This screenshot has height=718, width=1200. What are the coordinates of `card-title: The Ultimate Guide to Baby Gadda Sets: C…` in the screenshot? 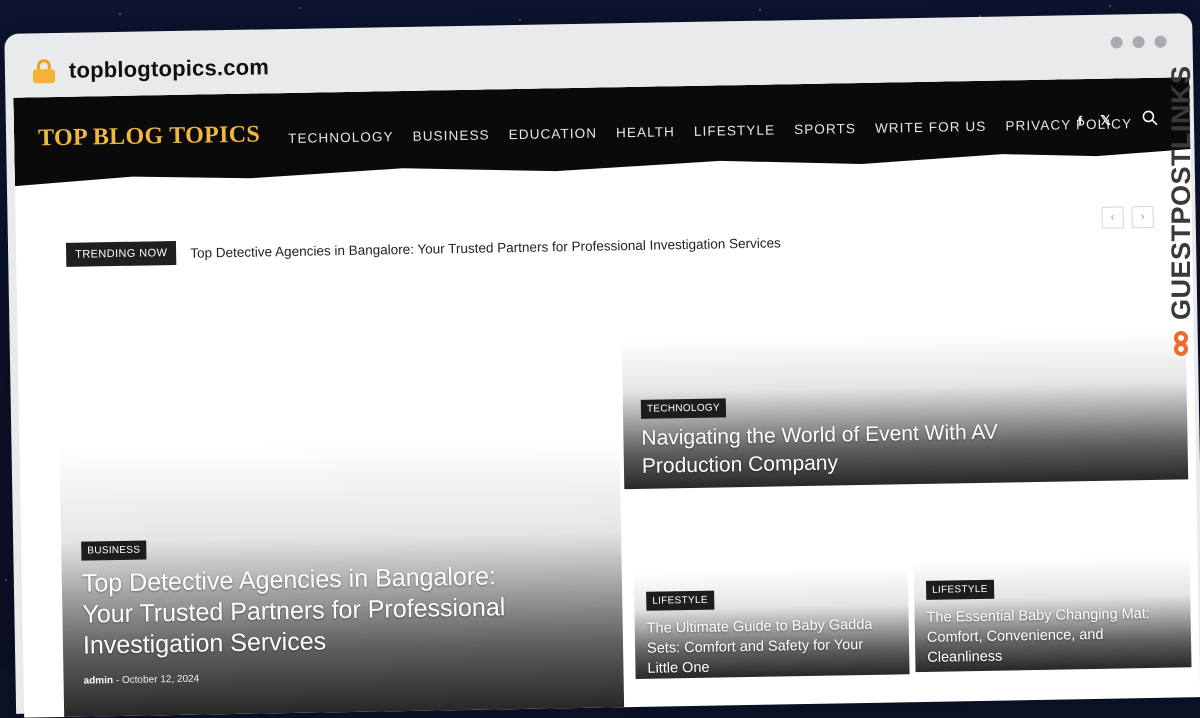 It's located at (772, 646).